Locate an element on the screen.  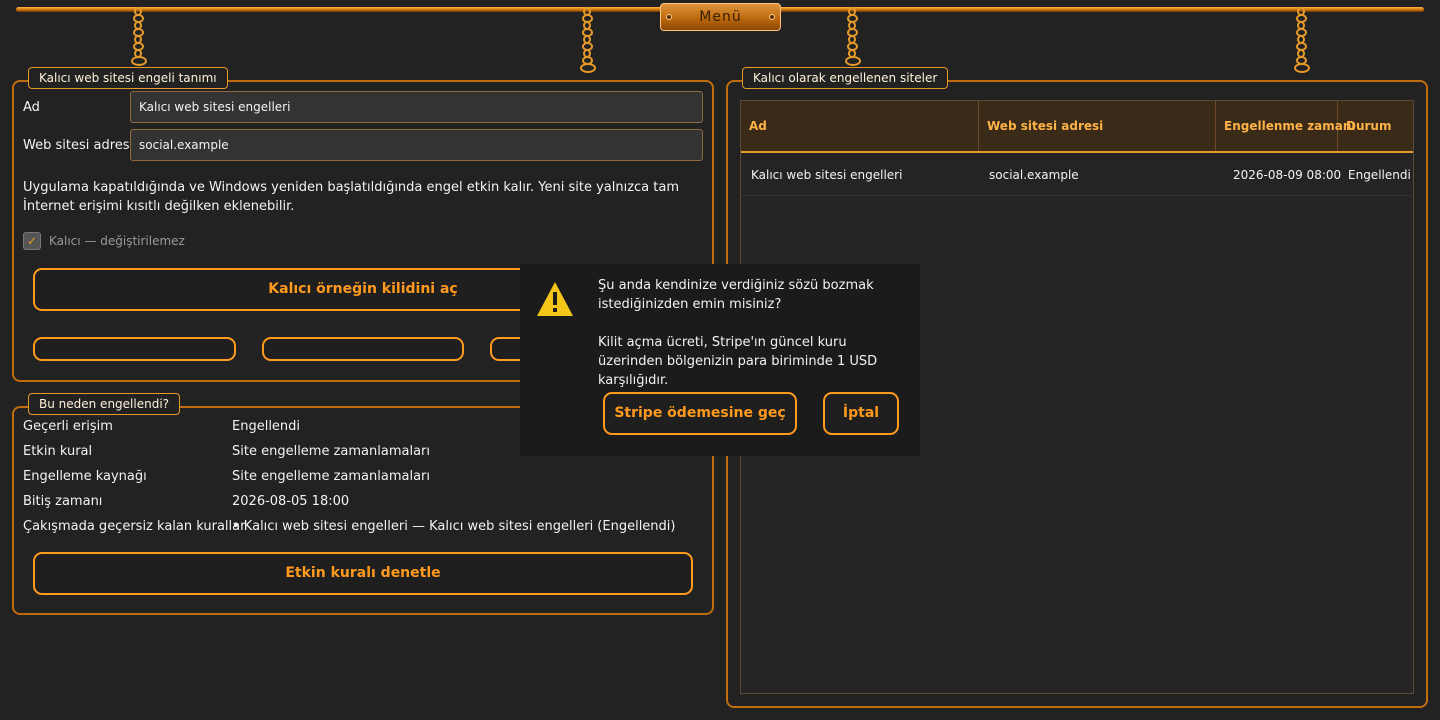
cell-status: Engellendi is located at coordinates (1379, 175).